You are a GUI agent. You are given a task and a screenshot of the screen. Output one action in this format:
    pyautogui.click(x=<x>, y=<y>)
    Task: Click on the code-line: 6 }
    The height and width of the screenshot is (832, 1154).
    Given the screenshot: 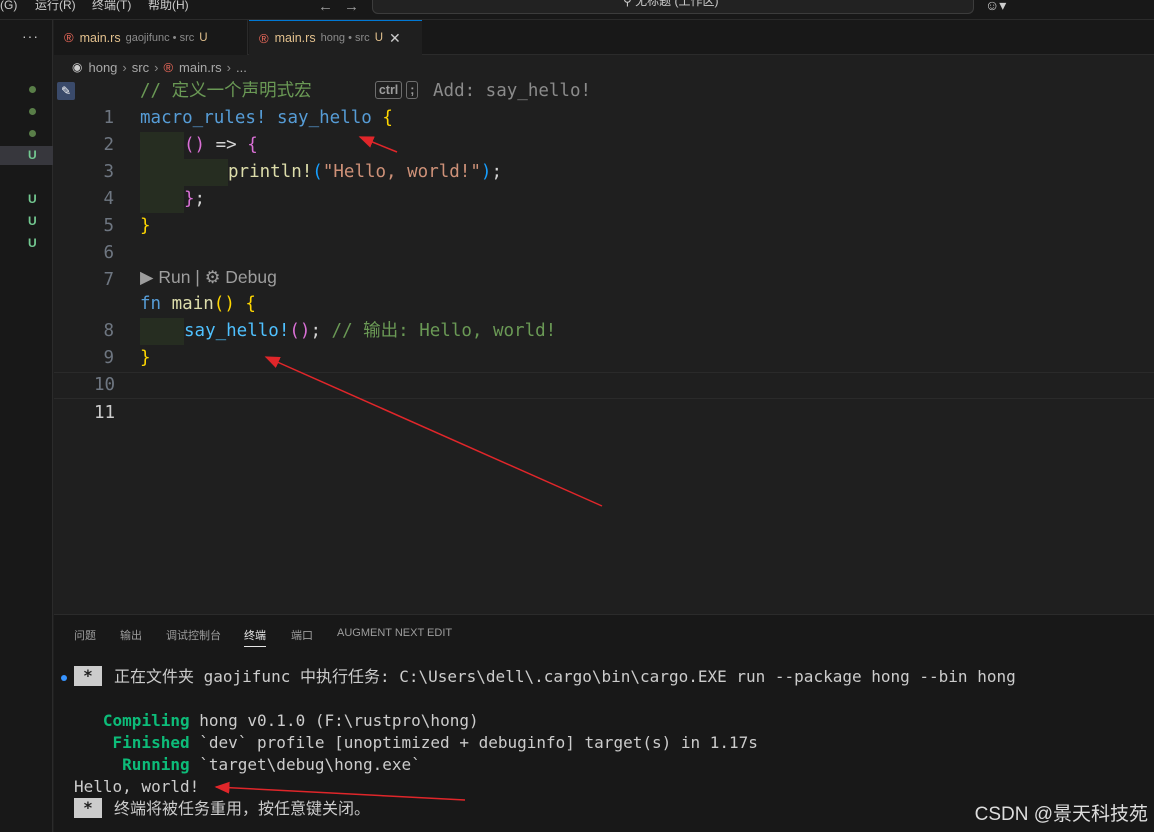 What is the action you would take?
    pyautogui.click(x=604, y=238)
    